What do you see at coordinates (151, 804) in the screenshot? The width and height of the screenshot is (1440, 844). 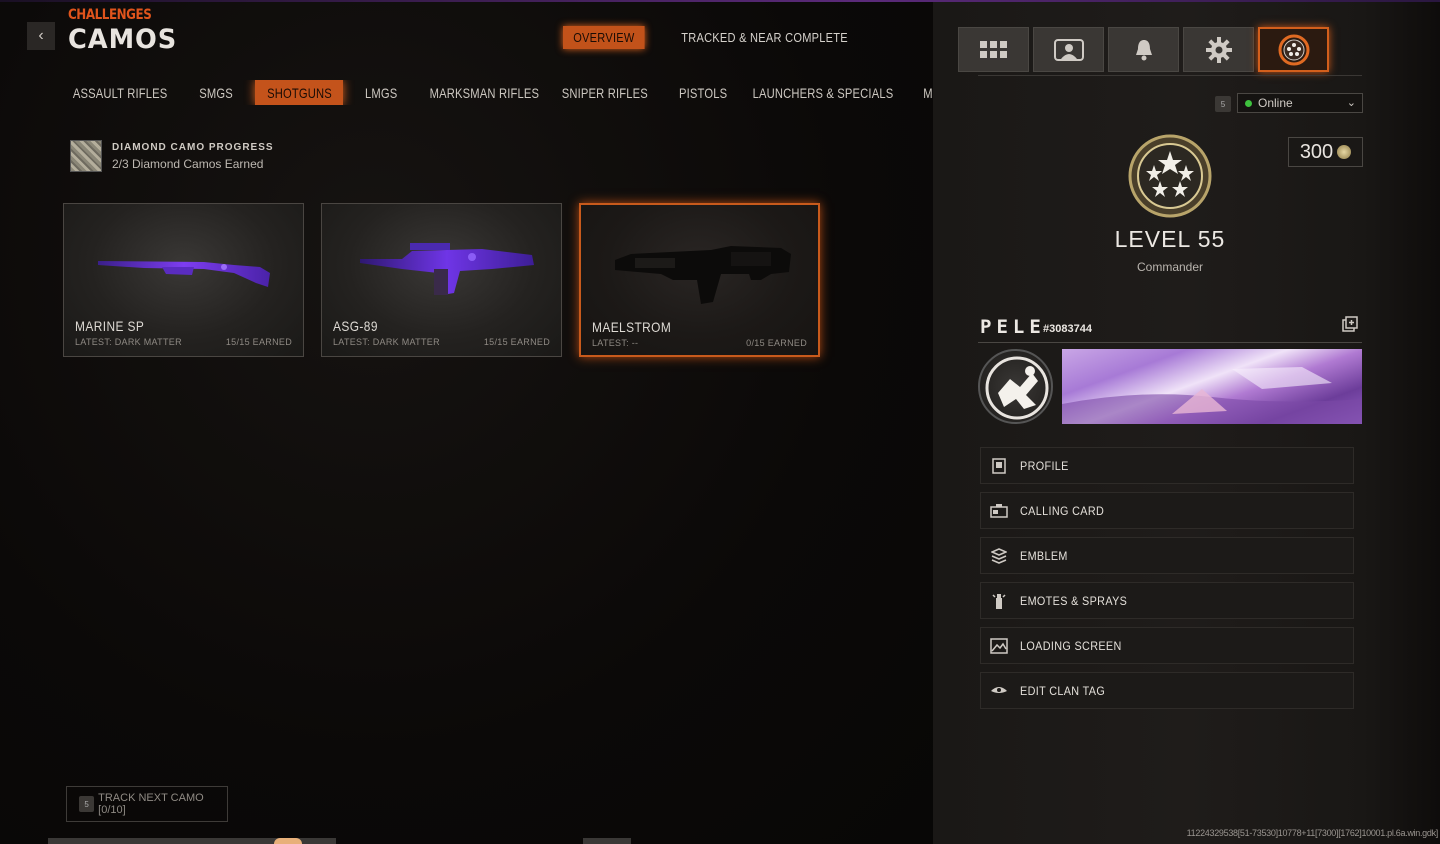 I see `track-next-camo-label: TRACK NEXT CAMO [0/10]` at bounding box center [151, 804].